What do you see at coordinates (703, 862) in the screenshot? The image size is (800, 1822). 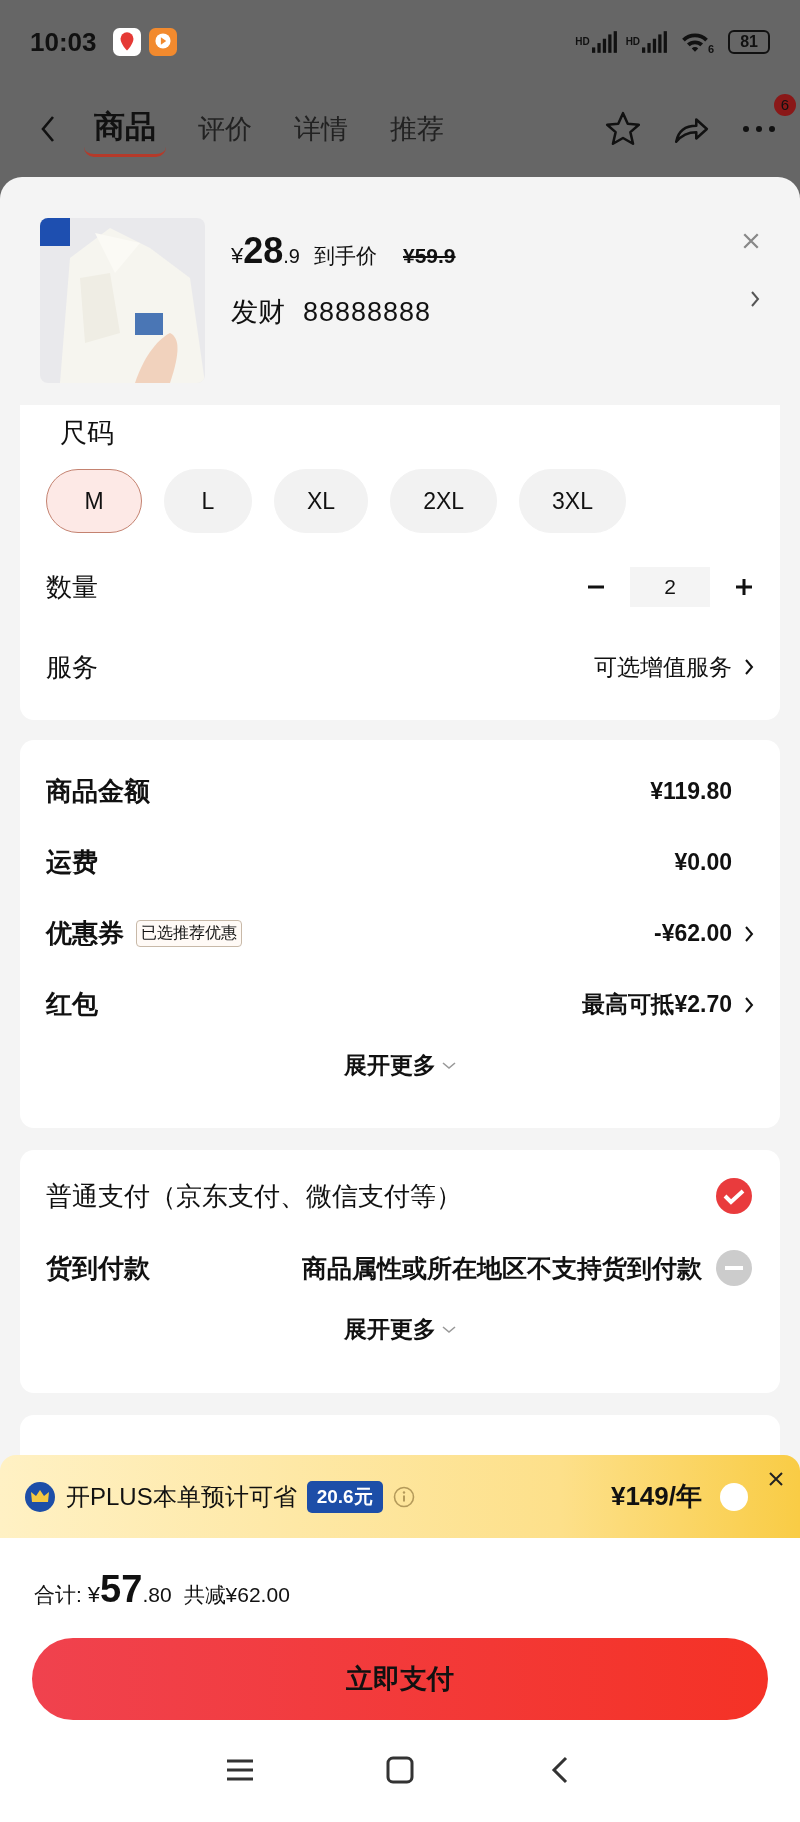 I see `row-value: ¥0.00` at bounding box center [703, 862].